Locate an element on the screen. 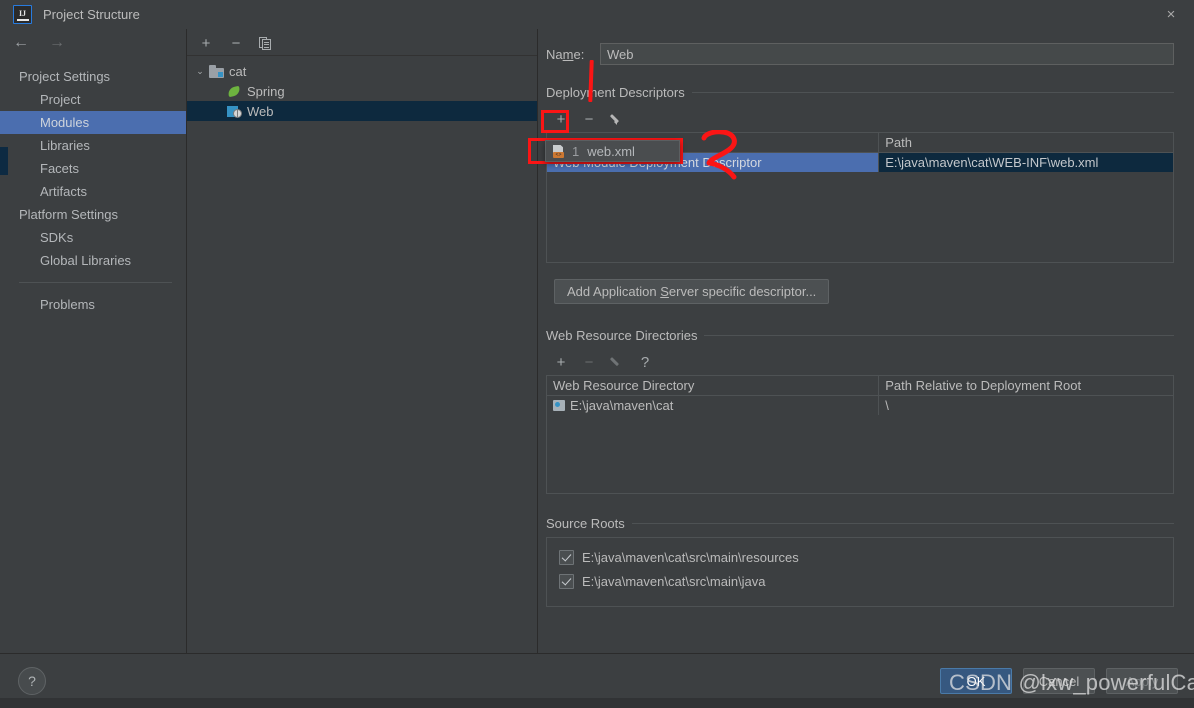 The width and height of the screenshot is (1194, 708). tree-node-web: Web is located at coordinates (362, 111).